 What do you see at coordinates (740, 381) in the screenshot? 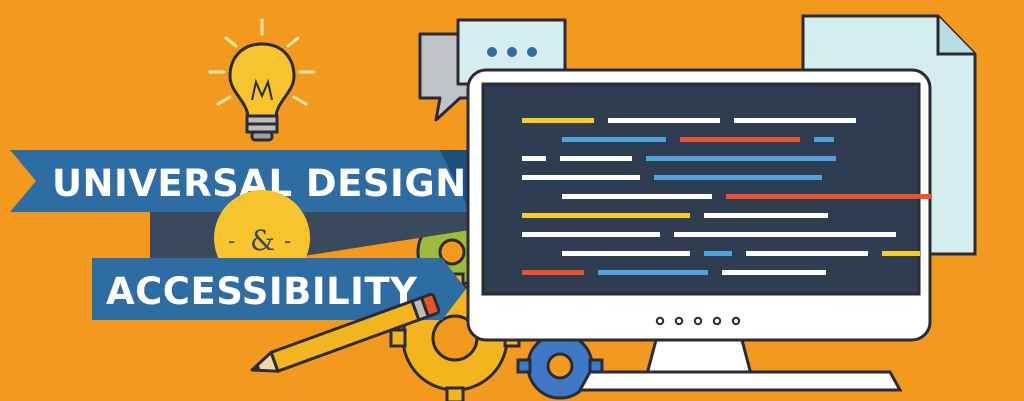
I see `keyboard-icon` at bounding box center [740, 381].